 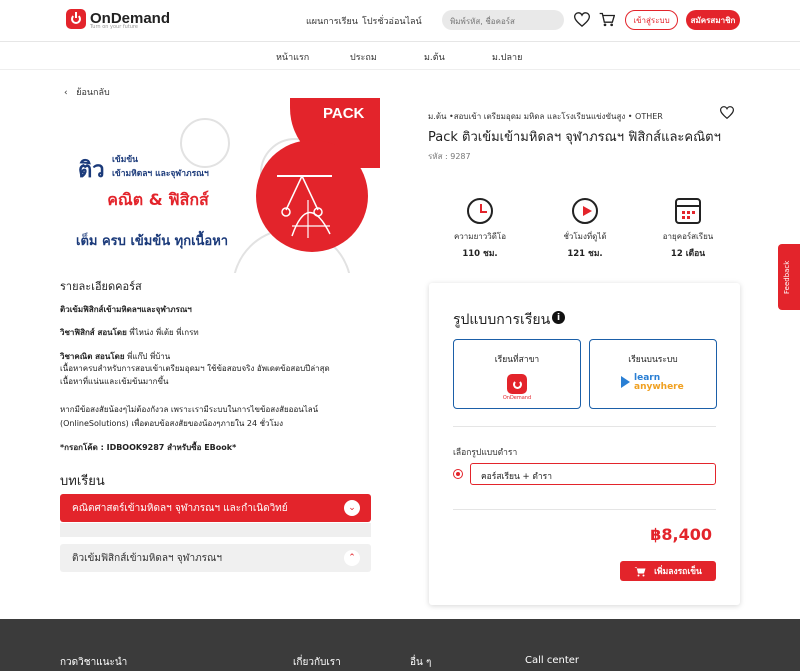 What do you see at coordinates (114, 381) in the screenshot?
I see `details-line: เนื้อหาที่แน่นและเข้มข้นมากขึ้น` at bounding box center [114, 381].